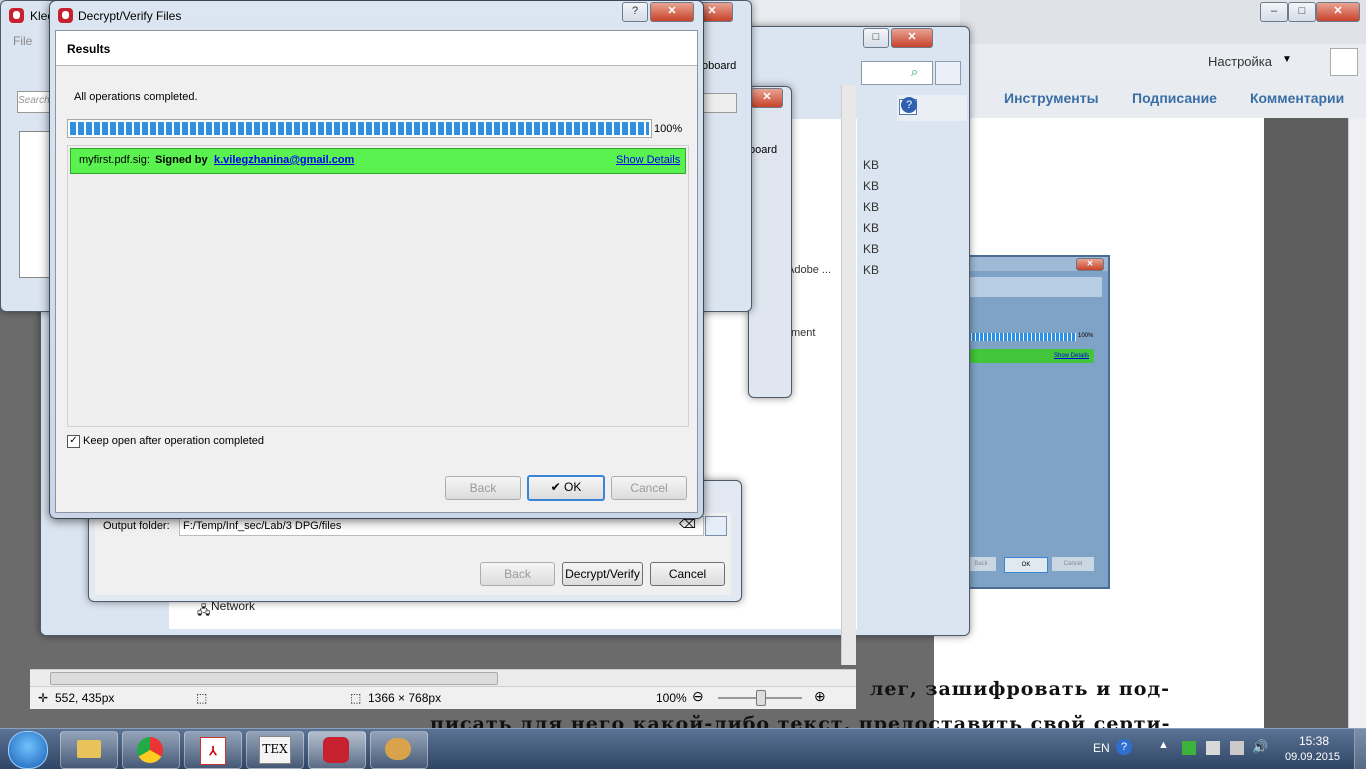 The height and width of the screenshot is (769, 1366). Describe the element at coordinates (1360, 749) in the screenshot. I see `show-desktop-button` at that location.